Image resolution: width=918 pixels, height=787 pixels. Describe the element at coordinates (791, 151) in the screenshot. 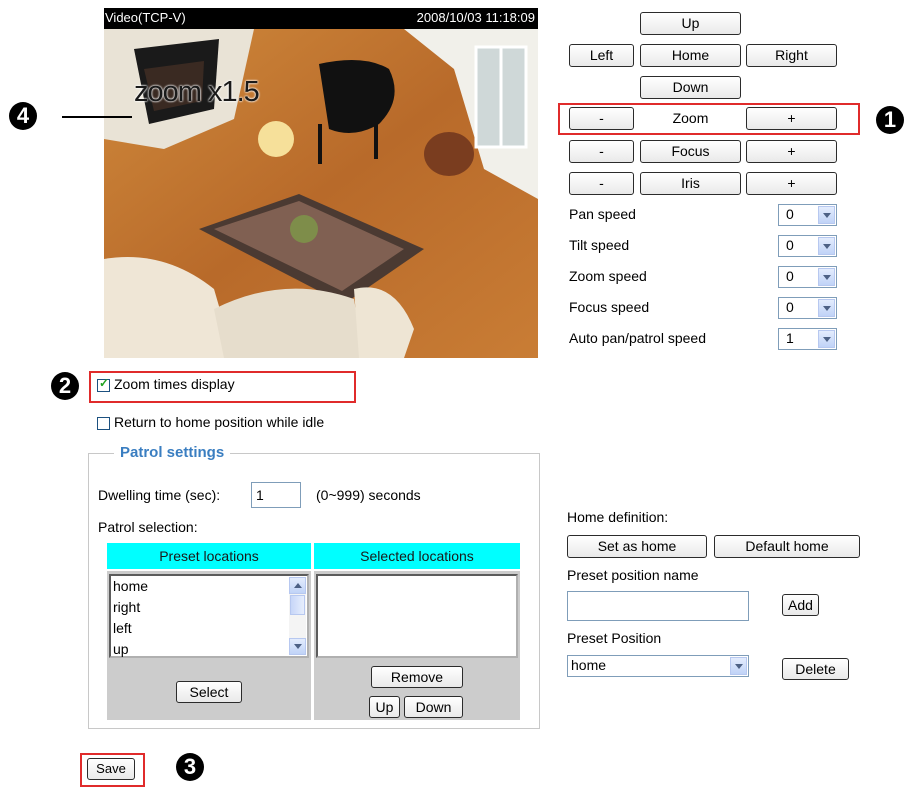

I see `focus-far-button: +` at that location.